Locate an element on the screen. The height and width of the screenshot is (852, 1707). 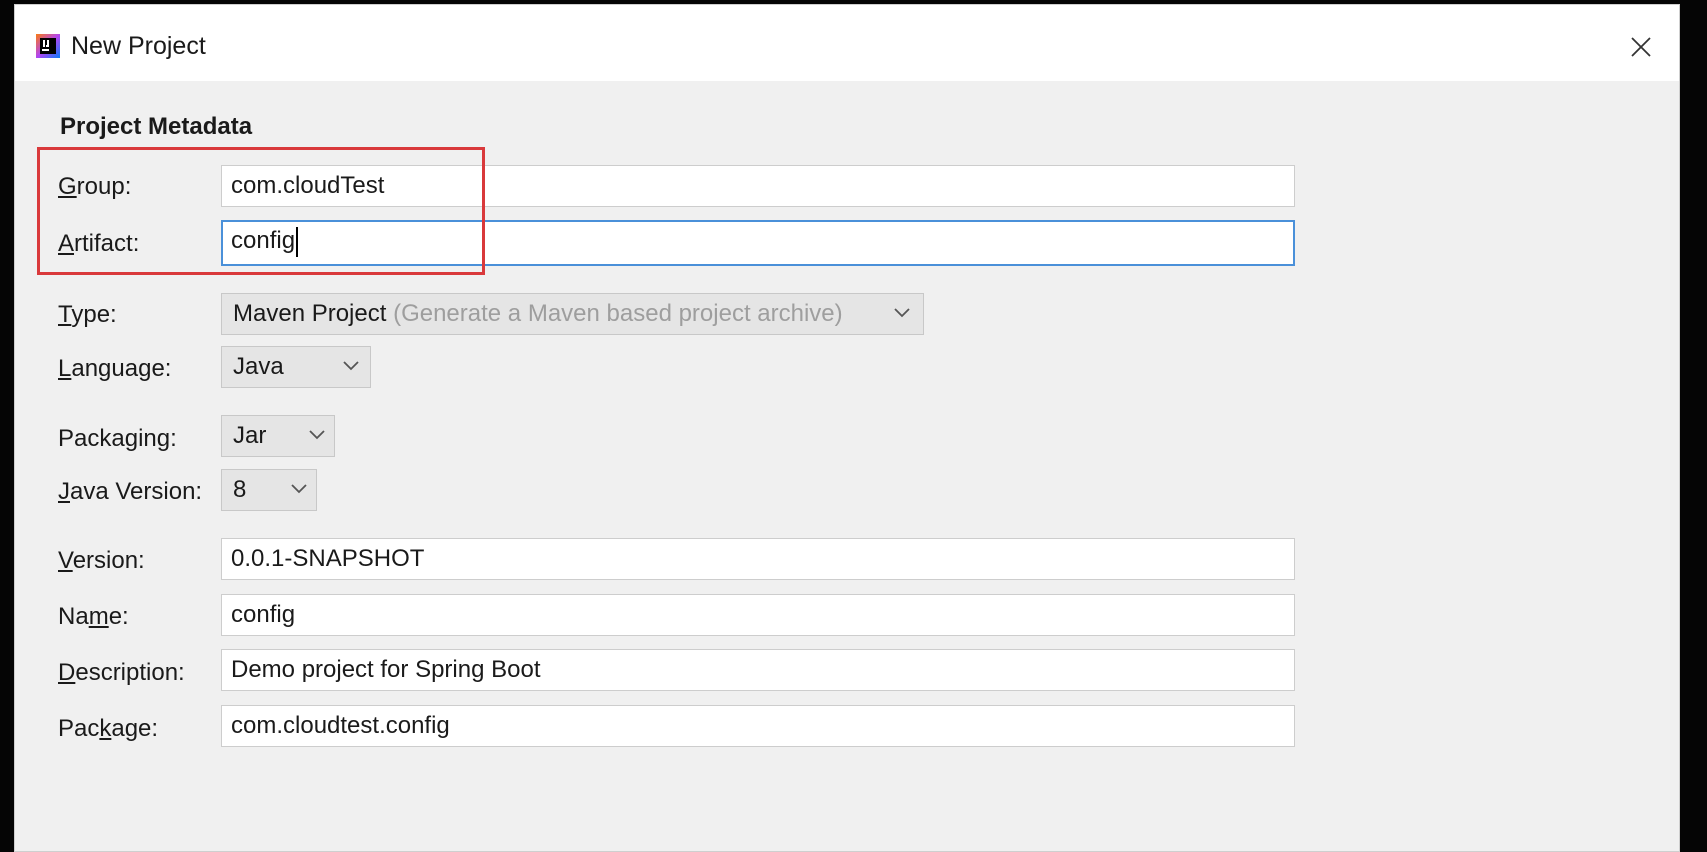
name-label-post: e: is located at coordinates (118, 616).